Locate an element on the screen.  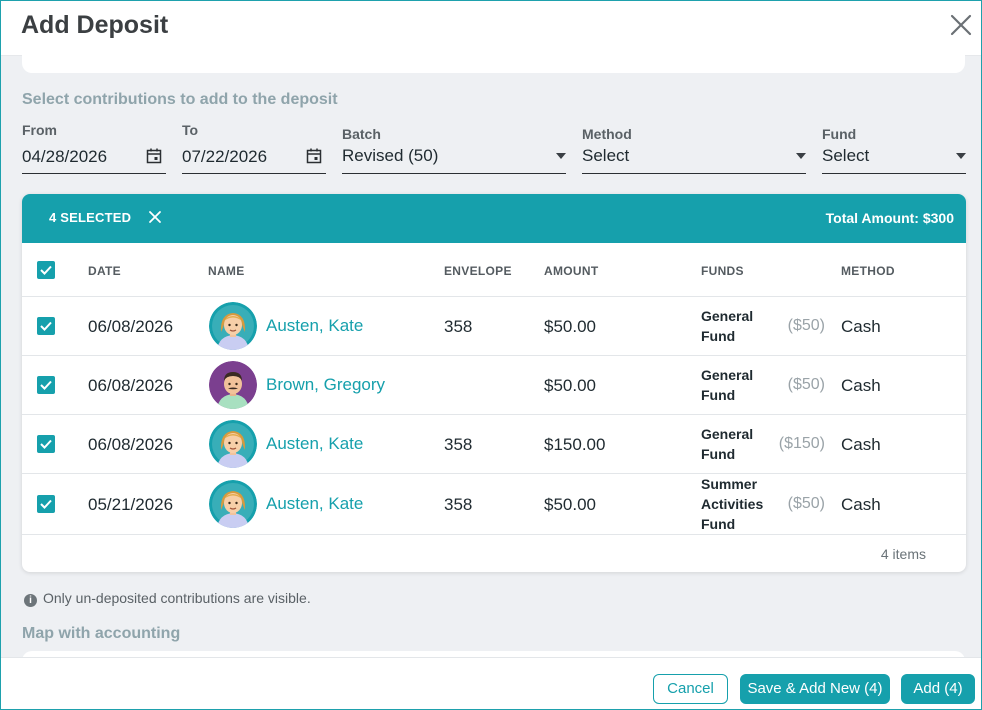
column-header-date: DATE is located at coordinates (104, 271).